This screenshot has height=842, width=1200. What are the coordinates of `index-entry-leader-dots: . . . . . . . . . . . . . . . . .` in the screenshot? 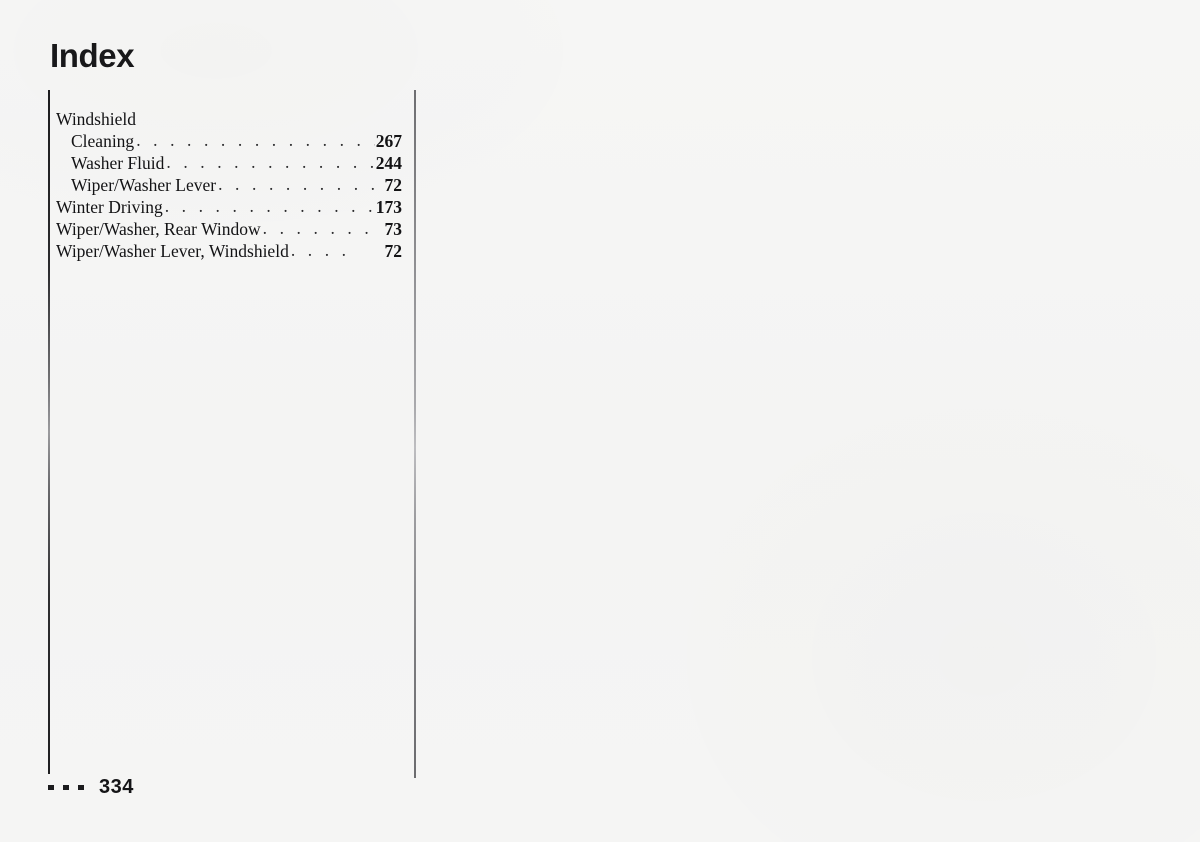 It's located at (269, 206).